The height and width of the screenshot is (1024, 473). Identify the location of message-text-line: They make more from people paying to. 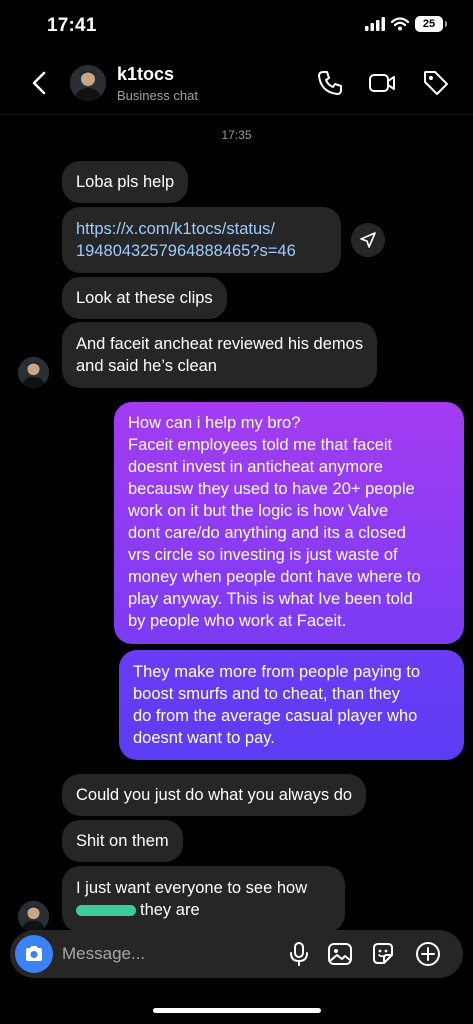
(277, 672).